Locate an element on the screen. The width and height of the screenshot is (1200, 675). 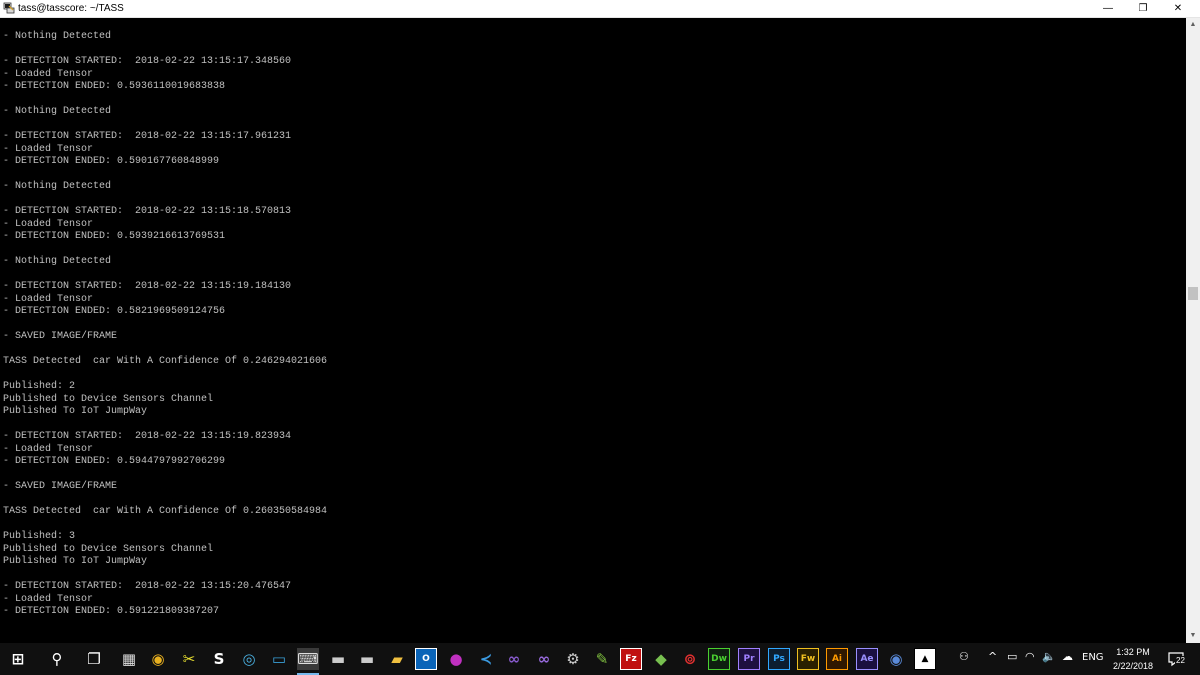
skype-icon: S is located at coordinates (219, 659).